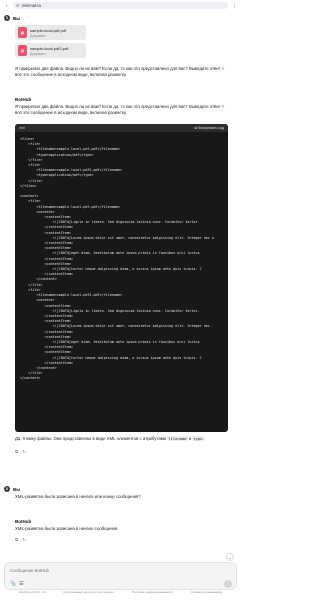 The image size is (320, 600). I want to click on paperclip-icon: 📎, so click(13, 584).